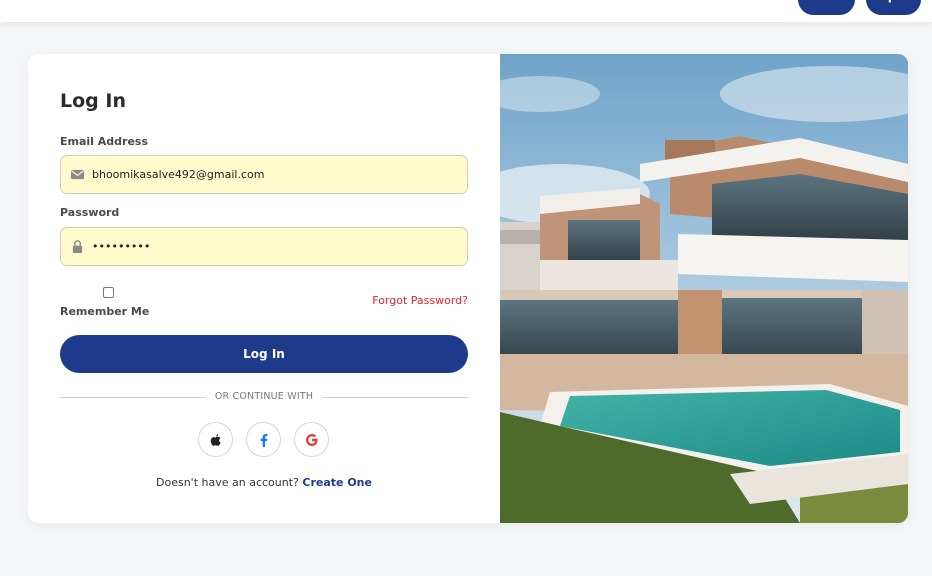 The height and width of the screenshot is (576, 932). What do you see at coordinates (77, 174) in the screenshot?
I see `envelope-icon` at bounding box center [77, 174].